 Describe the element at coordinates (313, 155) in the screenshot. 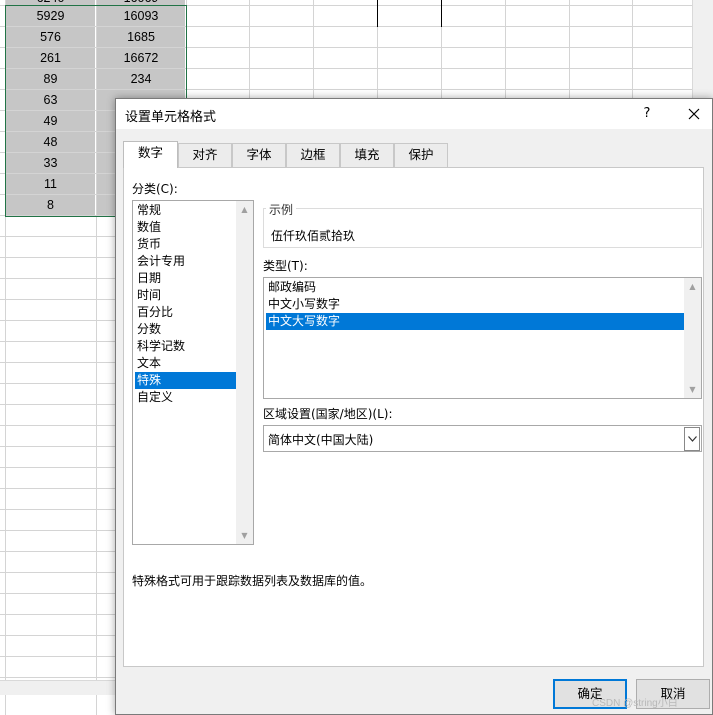

I see `tab-border: 边框` at that location.